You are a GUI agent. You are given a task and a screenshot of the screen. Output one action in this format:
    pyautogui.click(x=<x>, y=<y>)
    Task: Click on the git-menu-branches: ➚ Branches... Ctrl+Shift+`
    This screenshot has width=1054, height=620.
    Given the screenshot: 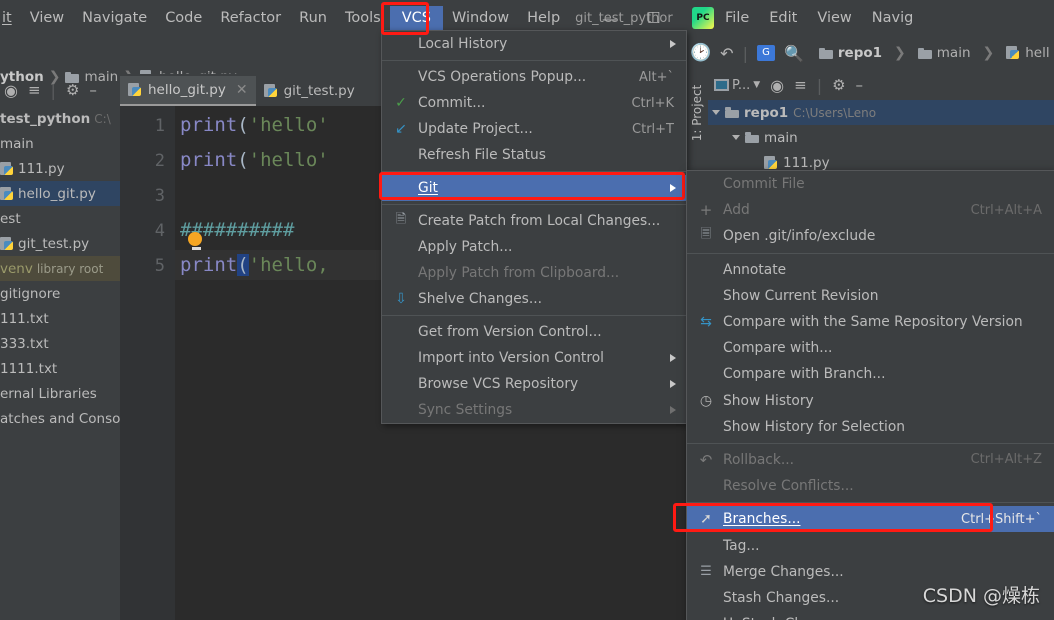 What is the action you would take?
    pyautogui.click(x=870, y=519)
    